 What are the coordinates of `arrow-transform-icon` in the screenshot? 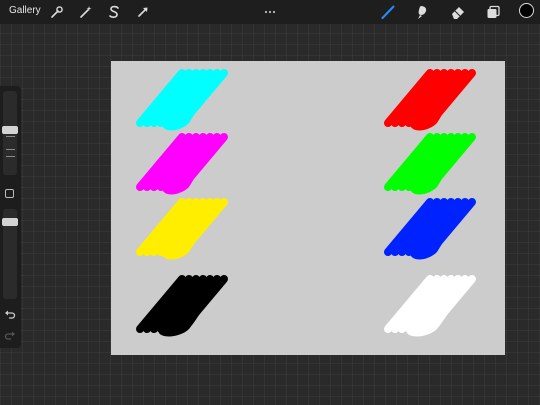 It's located at (143, 12).